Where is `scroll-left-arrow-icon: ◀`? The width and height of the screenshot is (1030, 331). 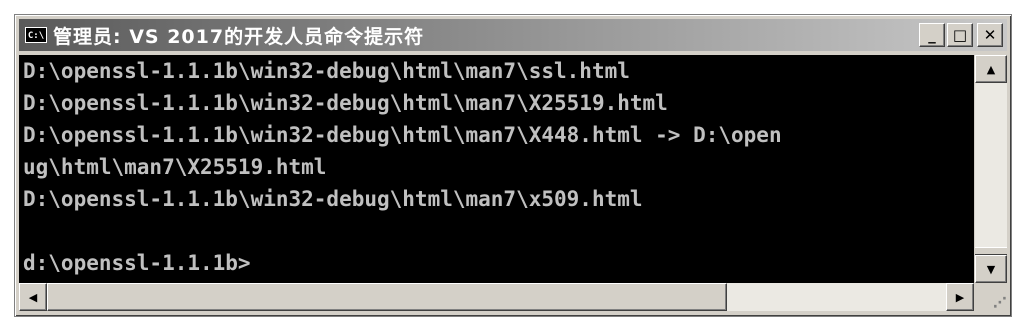
scroll-left-arrow-icon: ◀ is located at coordinates (33, 297).